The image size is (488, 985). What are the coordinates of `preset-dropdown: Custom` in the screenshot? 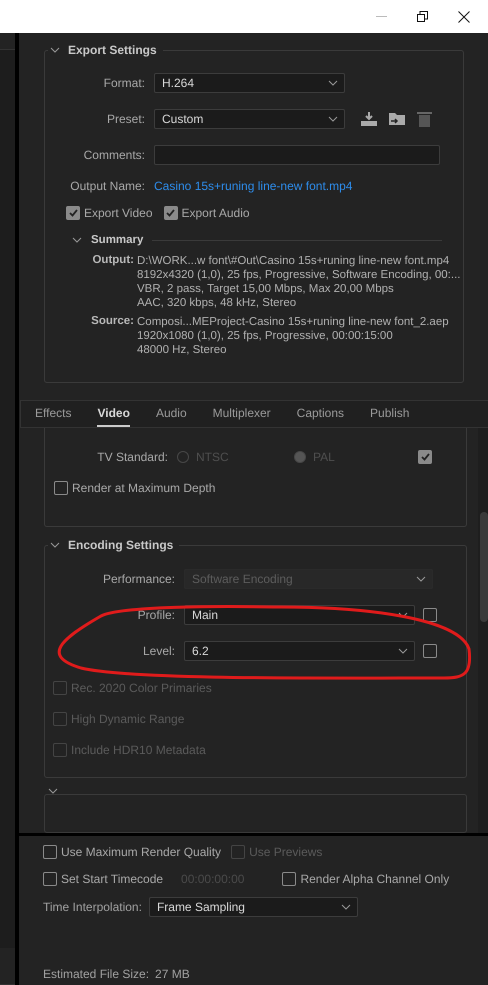 It's located at (249, 119).